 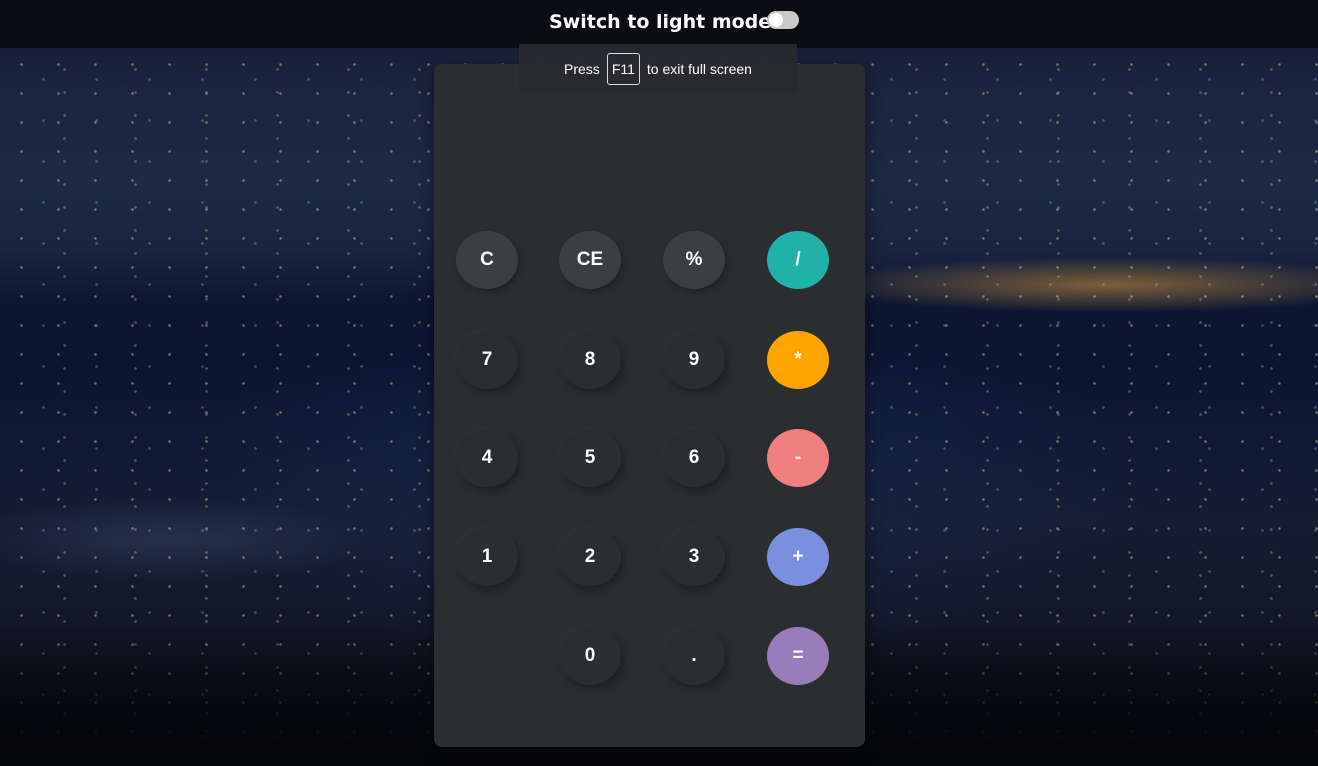 I want to click on multiply-button: *, so click(x=798, y=360).